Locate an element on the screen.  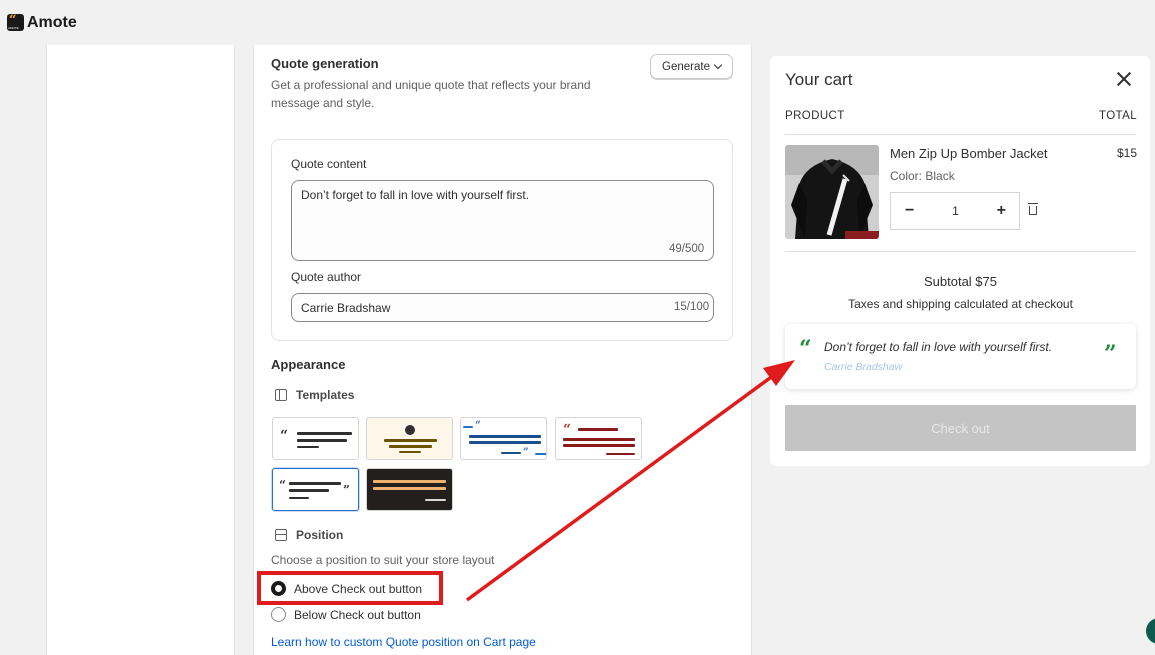
position-option-below: Below Check out button is located at coordinates (346, 614).